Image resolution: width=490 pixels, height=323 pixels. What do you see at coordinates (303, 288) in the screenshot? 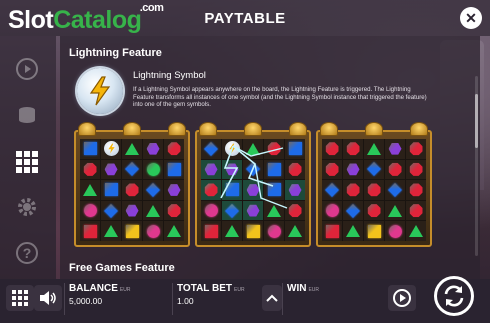
I see `win-label: WIN EUR` at bounding box center [303, 288].